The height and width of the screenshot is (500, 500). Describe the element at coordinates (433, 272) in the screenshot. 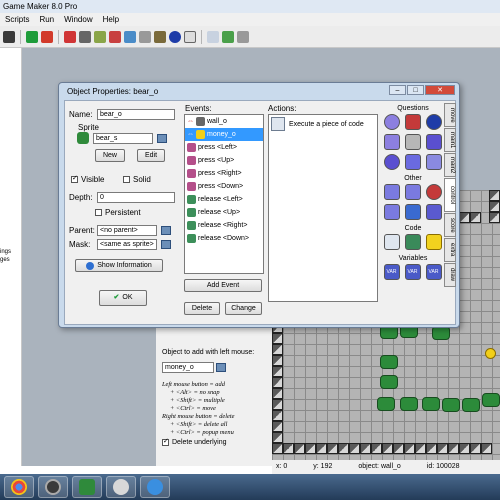

I see `draw-variable-icon: VAR` at that location.